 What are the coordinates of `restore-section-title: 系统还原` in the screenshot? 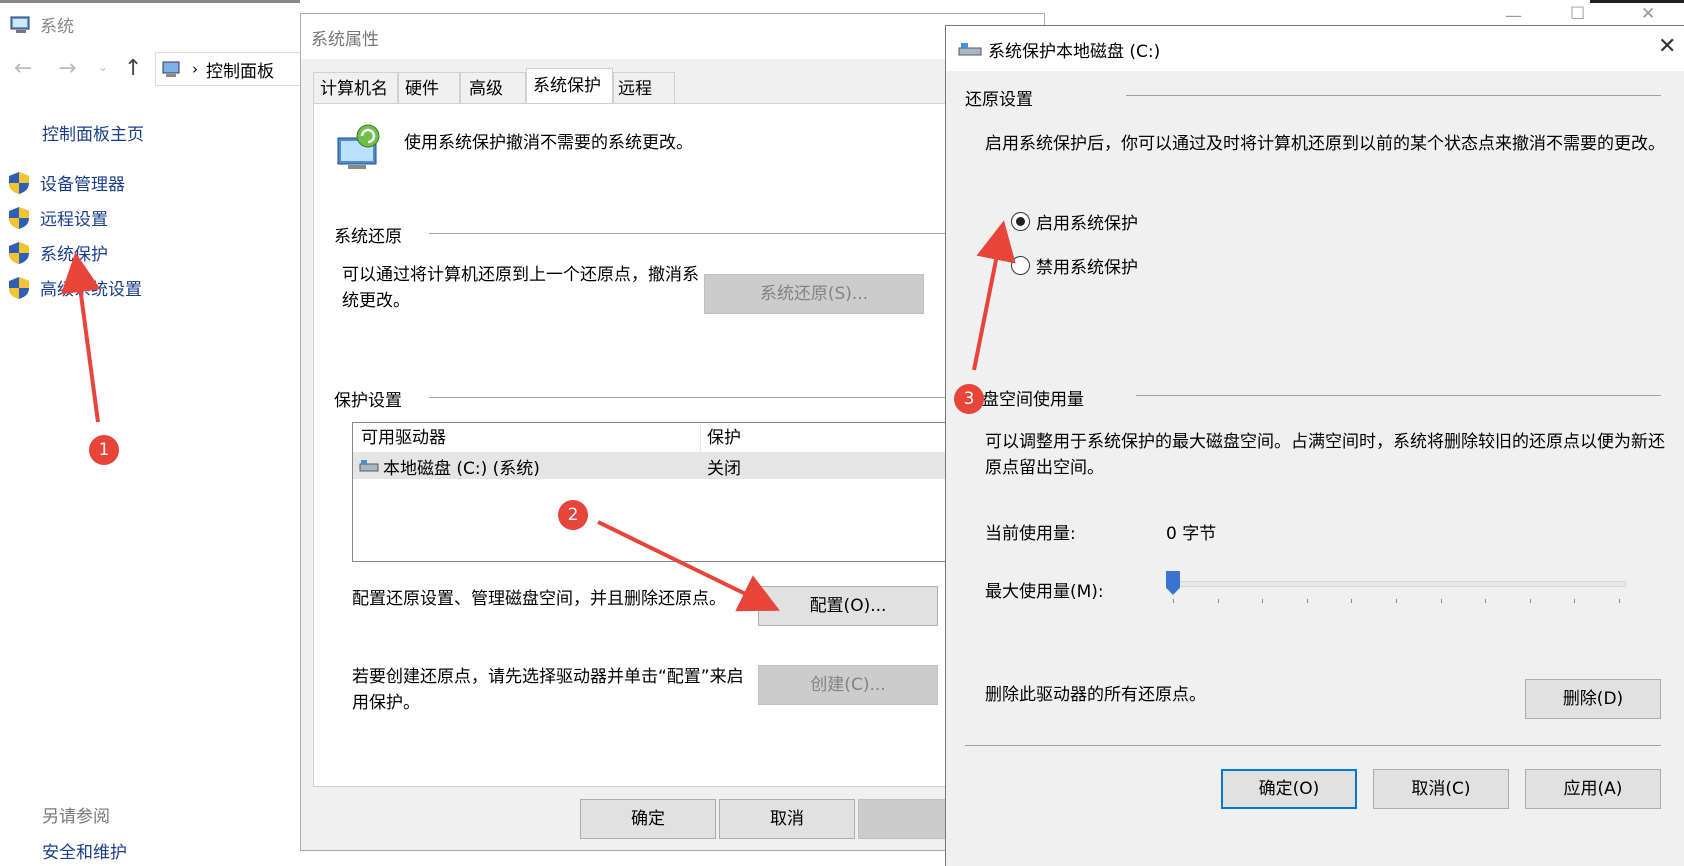 It's located at (368, 237).